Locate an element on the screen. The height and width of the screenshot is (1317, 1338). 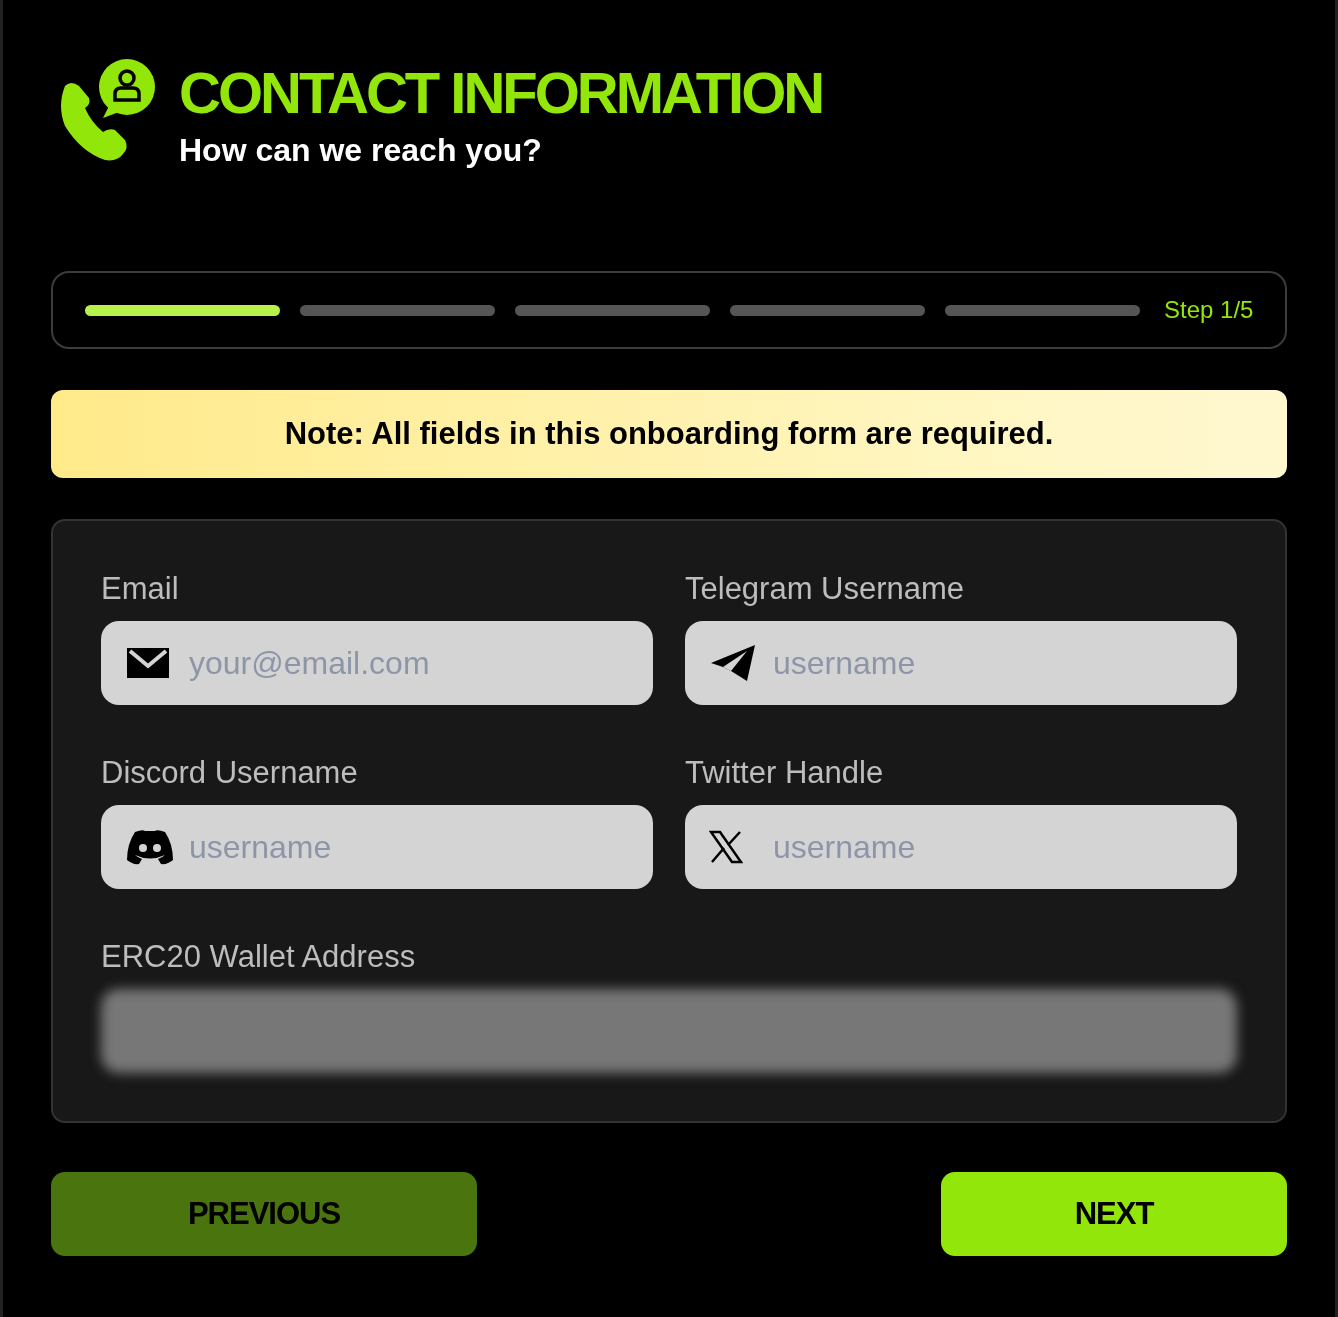
note-banner: Note: All fields in this onboarding form are required. is located at coordinates (669, 434).